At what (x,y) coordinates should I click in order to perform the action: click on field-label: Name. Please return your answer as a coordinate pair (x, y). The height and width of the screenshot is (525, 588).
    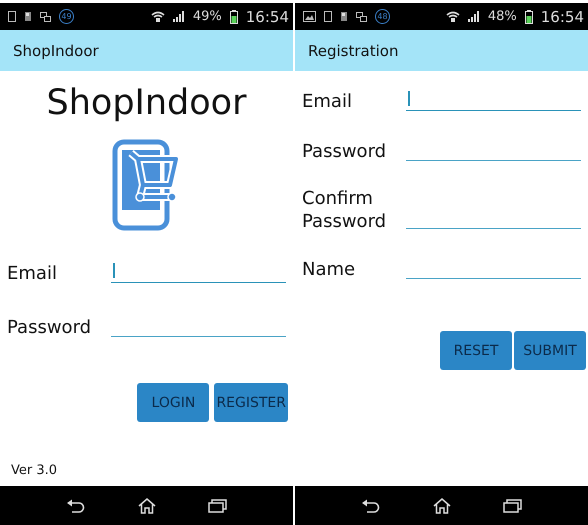
    Looking at the image, I should click on (329, 269).